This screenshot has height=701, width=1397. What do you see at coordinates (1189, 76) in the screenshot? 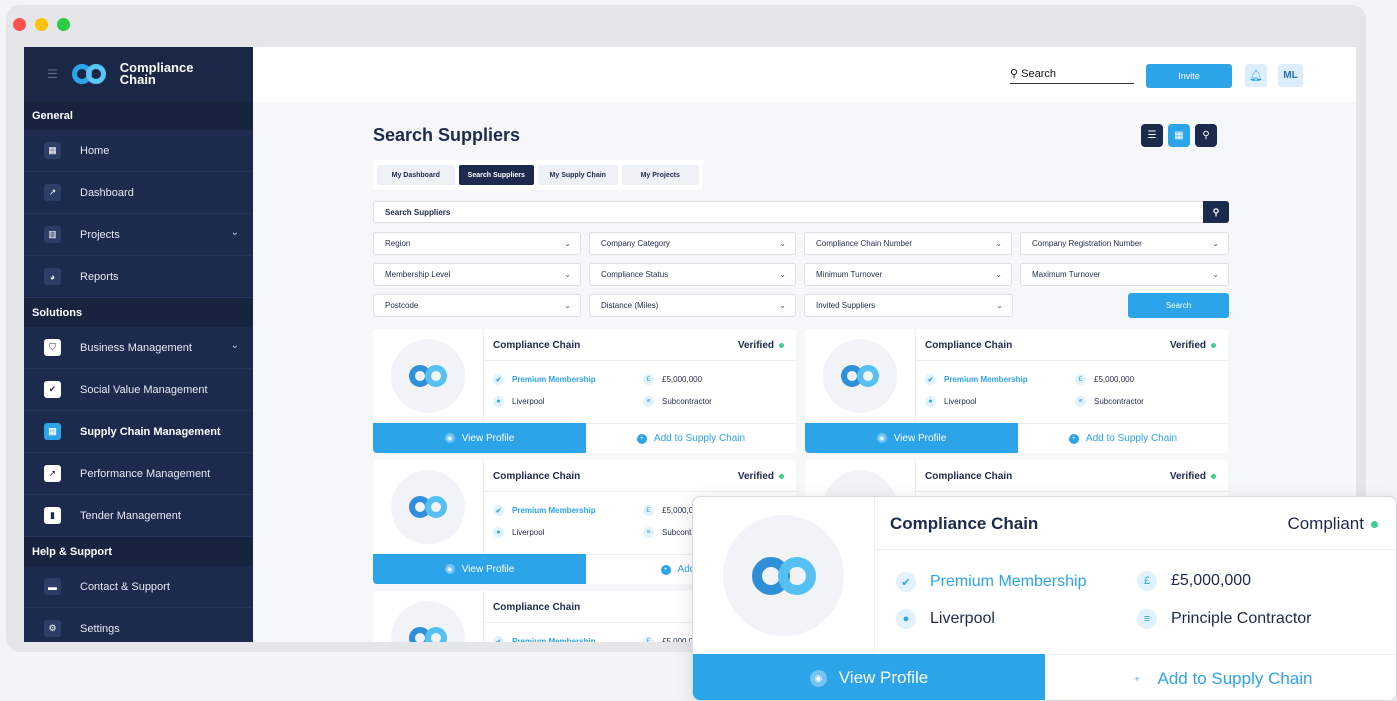
I see `invite-button: Invite` at bounding box center [1189, 76].